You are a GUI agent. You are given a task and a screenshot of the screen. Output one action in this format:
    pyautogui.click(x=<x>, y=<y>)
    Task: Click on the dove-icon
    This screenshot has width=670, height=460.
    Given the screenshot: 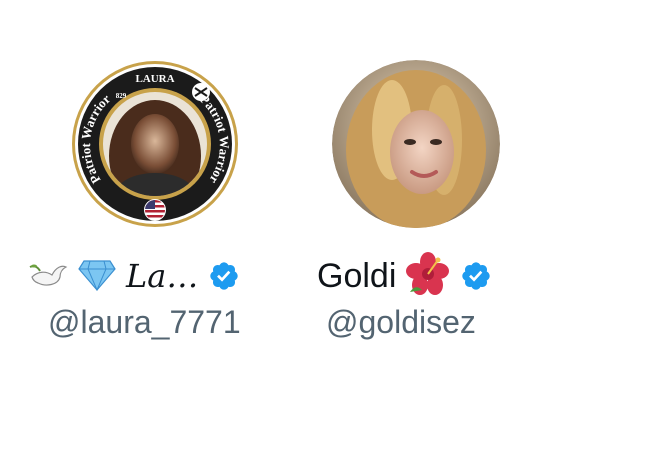 What is the action you would take?
    pyautogui.click(x=48, y=276)
    